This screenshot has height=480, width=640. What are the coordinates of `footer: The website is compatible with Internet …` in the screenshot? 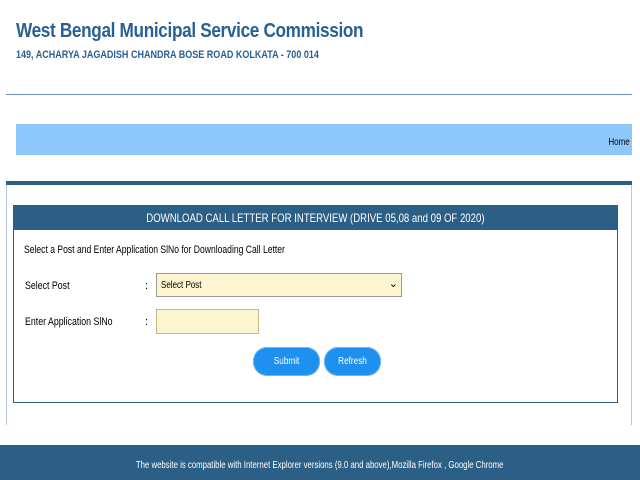 It's located at (320, 462).